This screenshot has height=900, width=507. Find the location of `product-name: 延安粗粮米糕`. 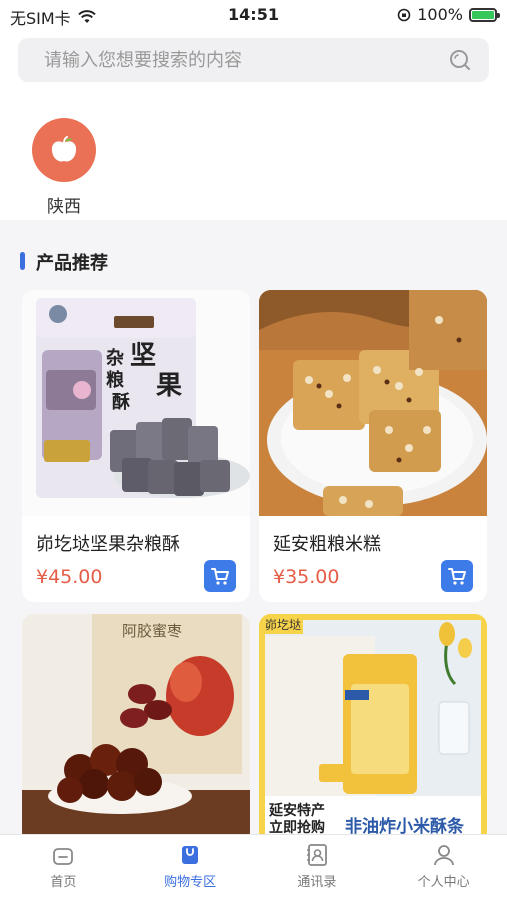

product-name: 延安粗粮米糕 is located at coordinates (327, 544).